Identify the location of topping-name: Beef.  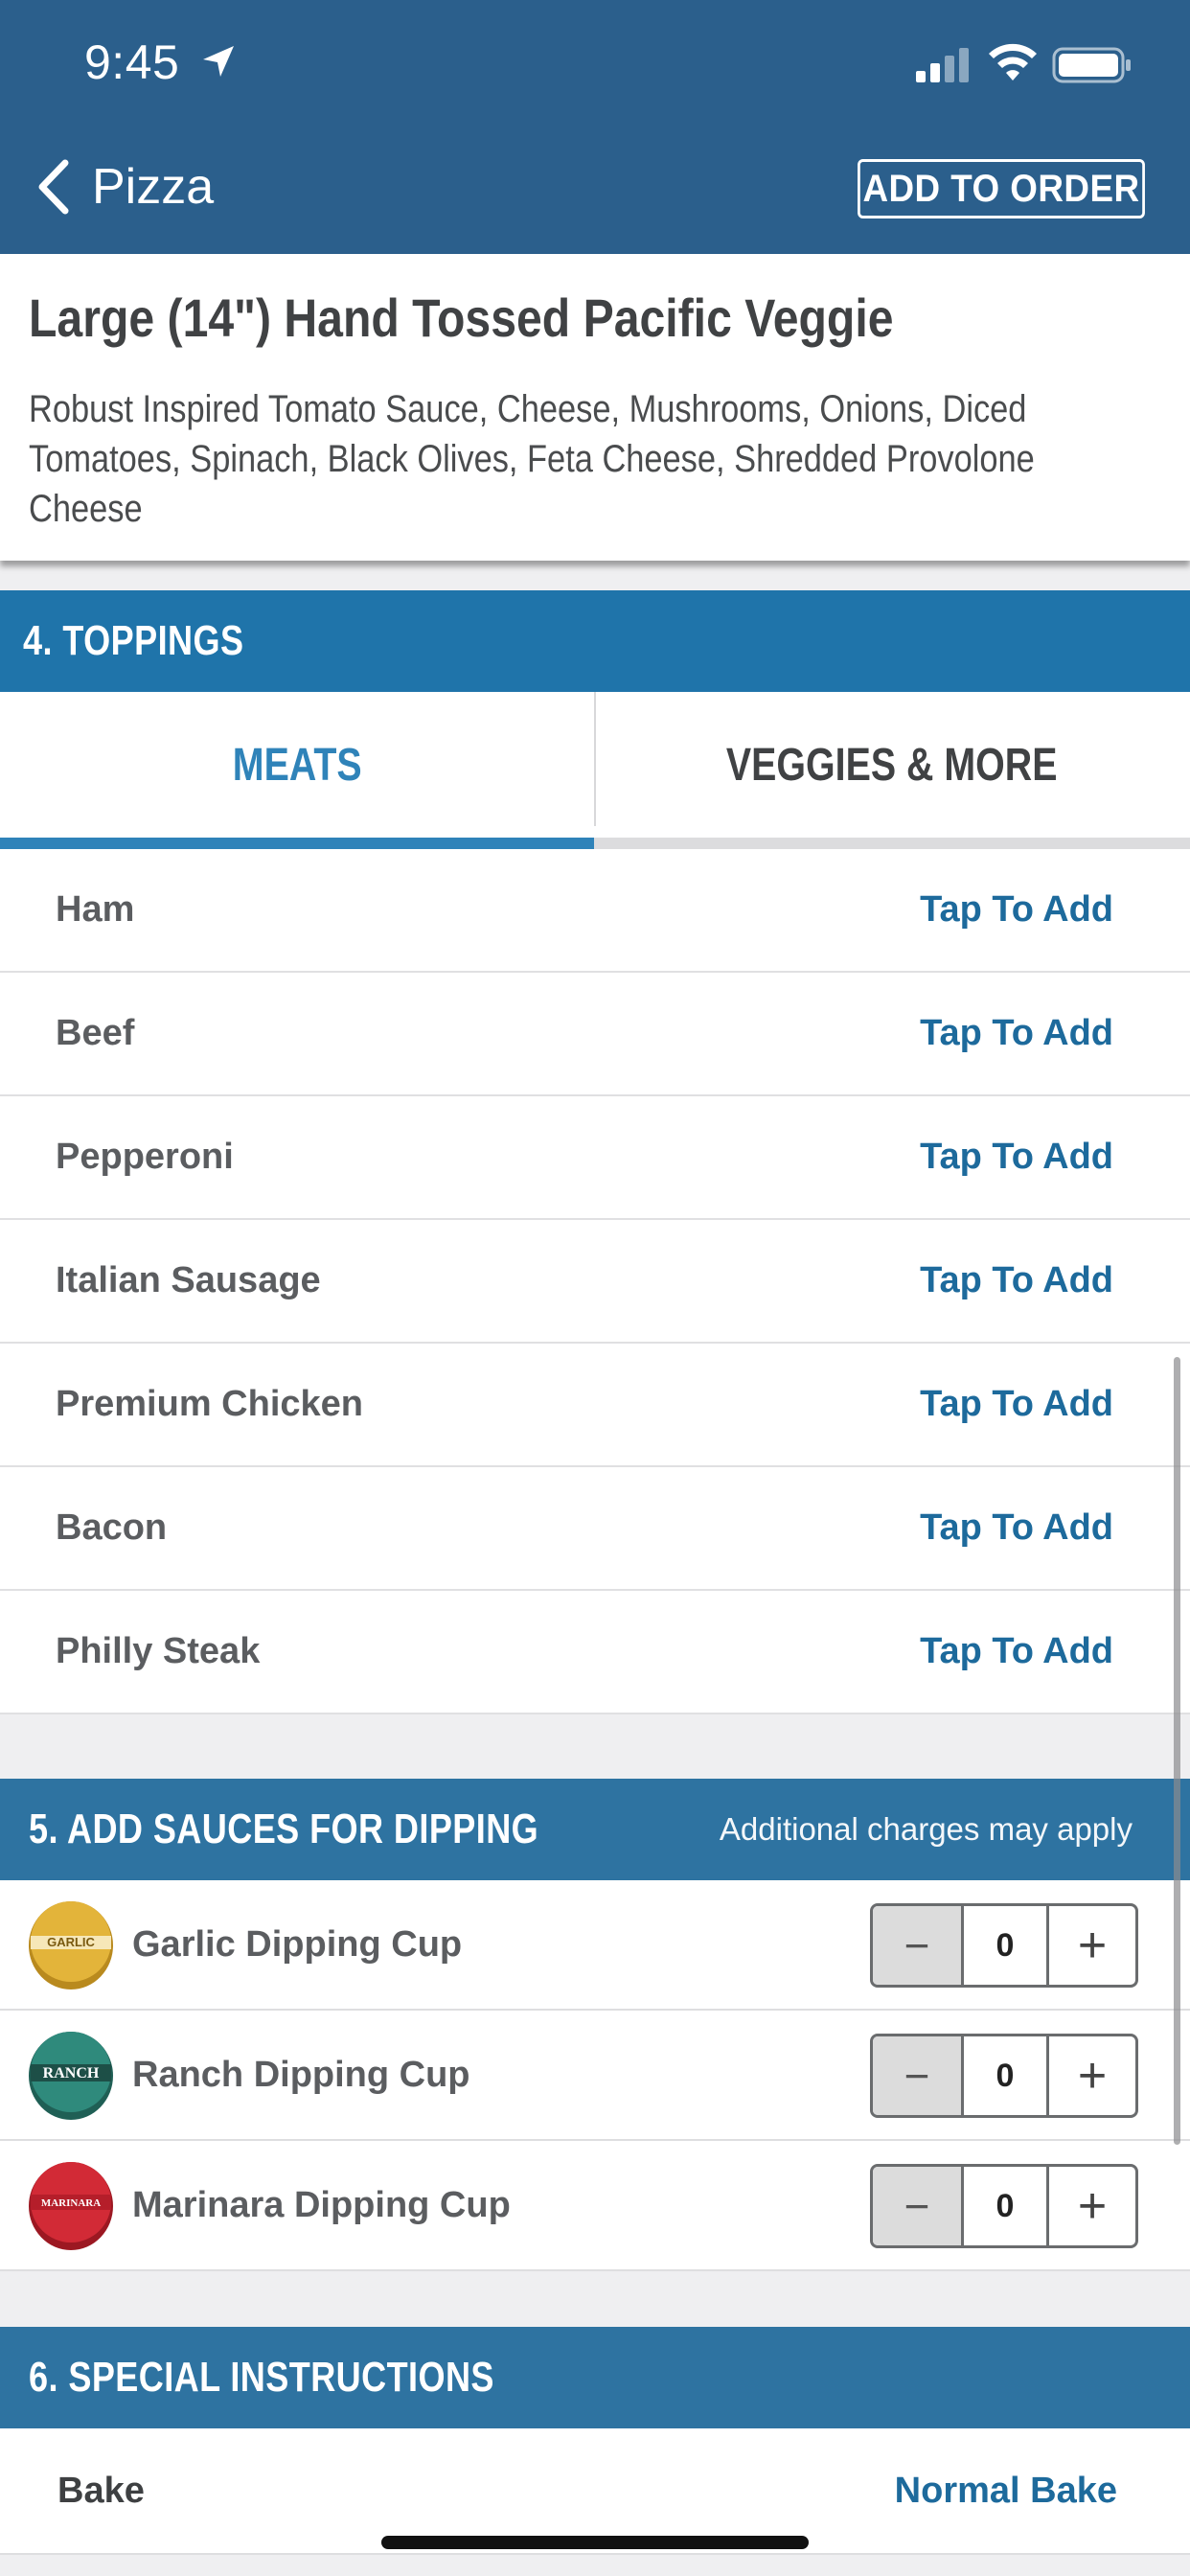
(95, 1033).